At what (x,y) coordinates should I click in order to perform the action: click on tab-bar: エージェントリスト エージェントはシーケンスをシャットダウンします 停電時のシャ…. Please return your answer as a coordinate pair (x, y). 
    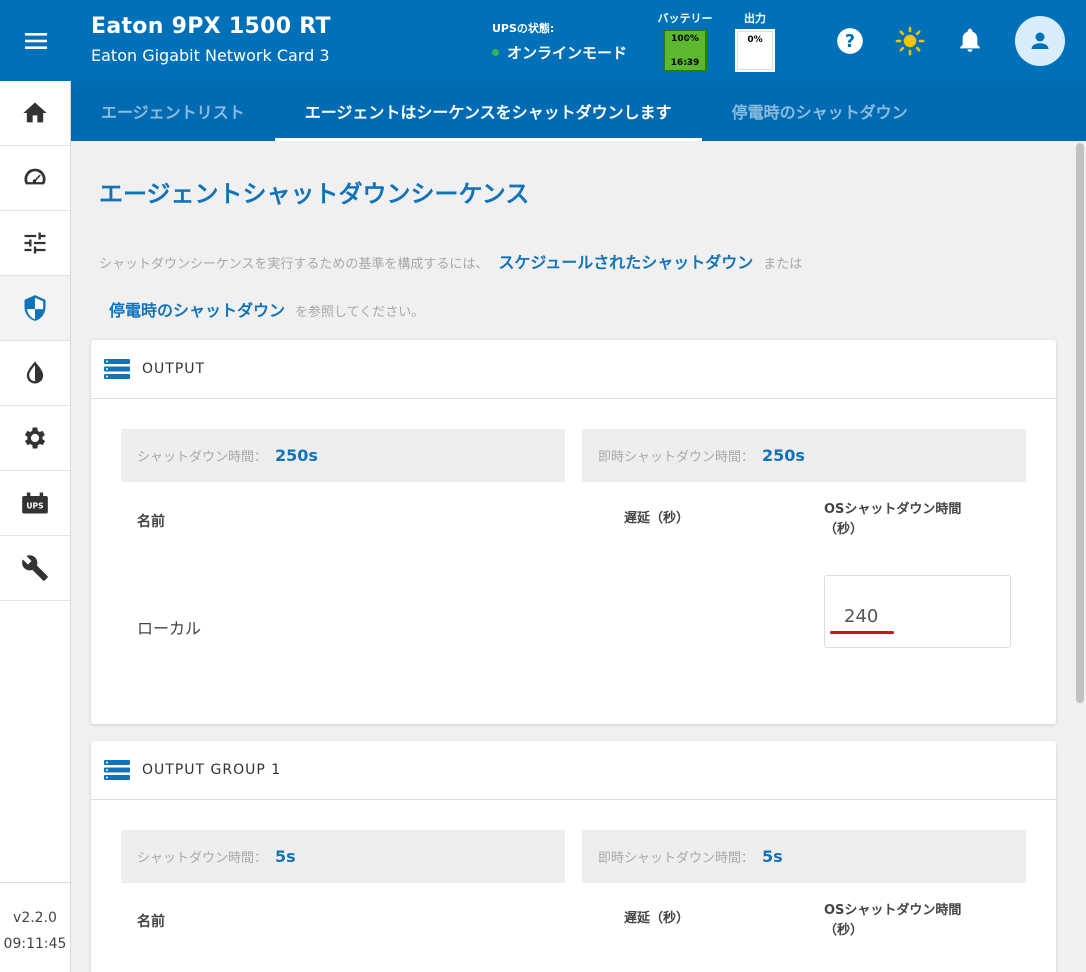
    Looking at the image, I should click on (578, 111).